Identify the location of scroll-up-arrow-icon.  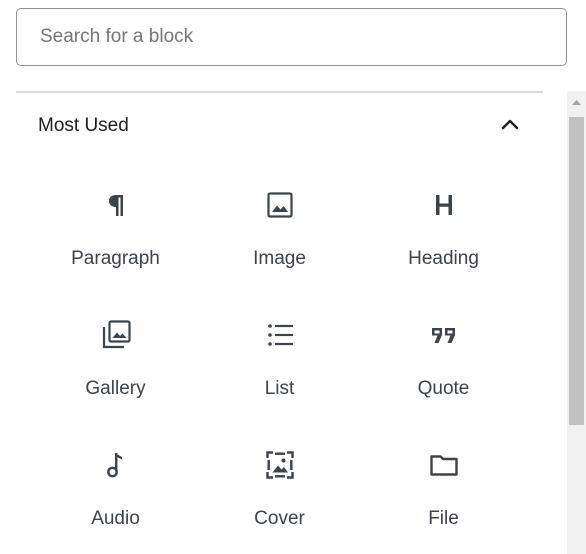
(576, 103).